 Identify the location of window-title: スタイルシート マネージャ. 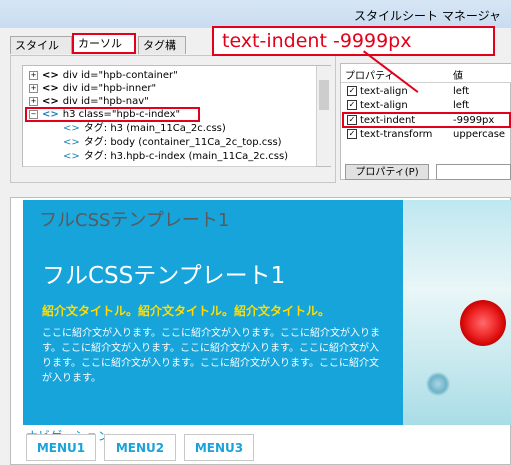
(427, 16).